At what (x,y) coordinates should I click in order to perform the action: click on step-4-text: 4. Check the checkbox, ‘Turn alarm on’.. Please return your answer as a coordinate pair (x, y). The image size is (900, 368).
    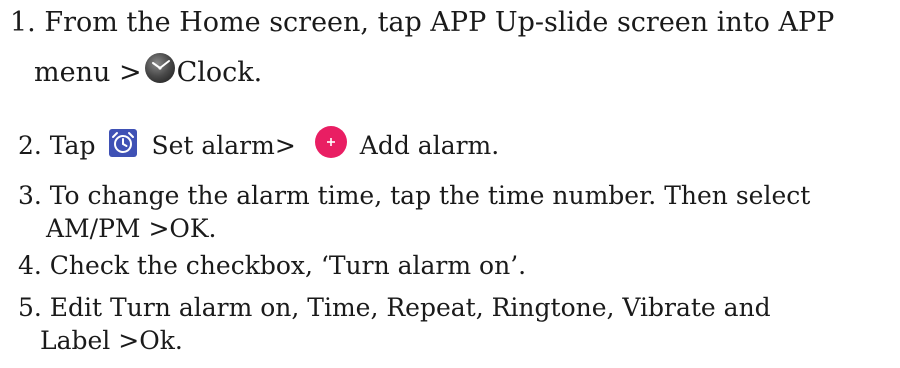
    Looking at the image, I should click on (272, 265).